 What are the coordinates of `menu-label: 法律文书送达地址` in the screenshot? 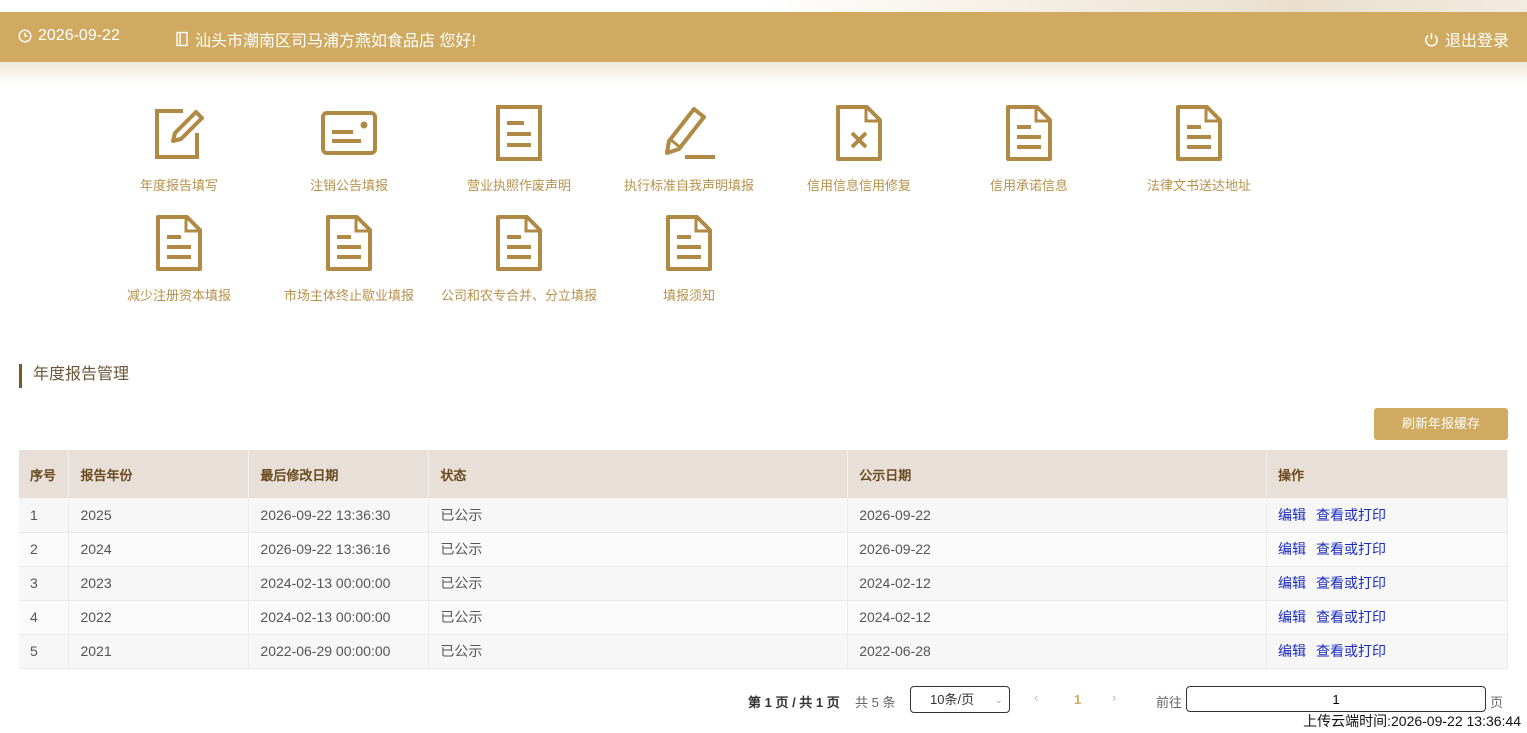 It's located at (1198, 185).